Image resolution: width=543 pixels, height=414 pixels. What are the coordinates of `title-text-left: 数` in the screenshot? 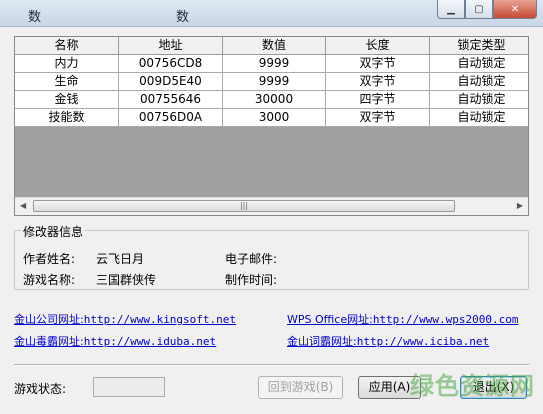 It's located at (35, 17).